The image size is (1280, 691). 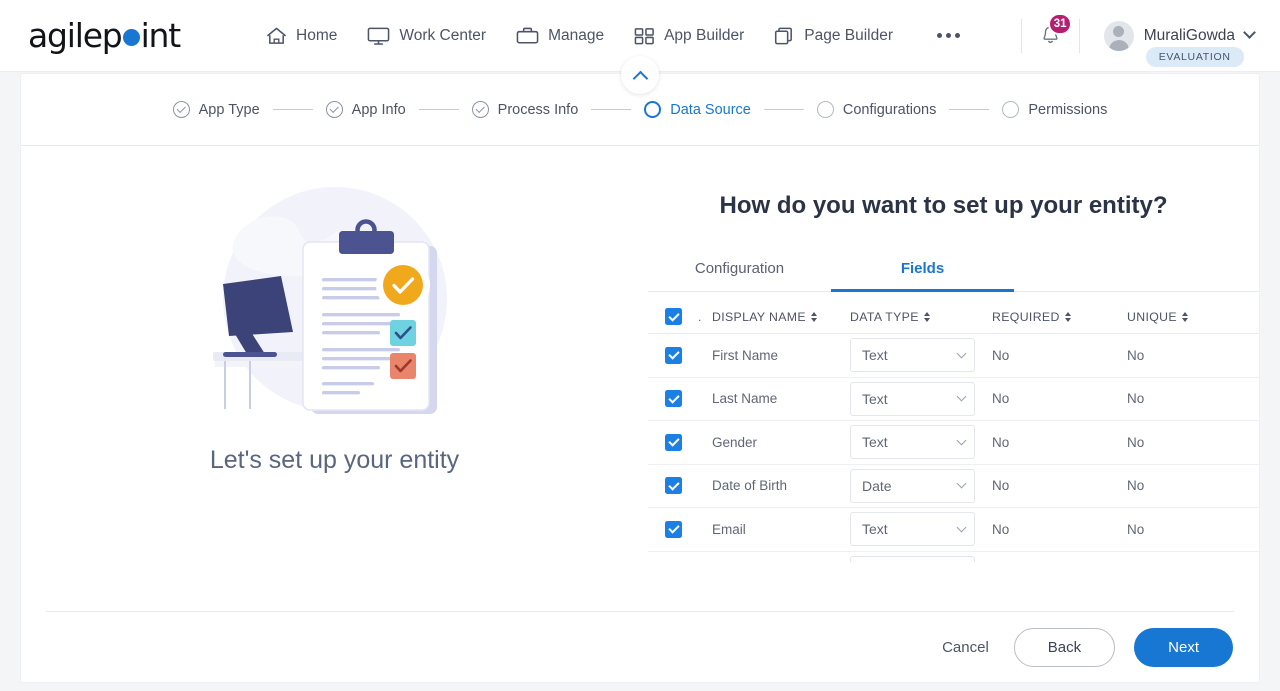 What do you see at coordinates (329, 300) in the screenshot?
I see `desk-clipboard-checklist-illustration` at bounding box center [329, 300].